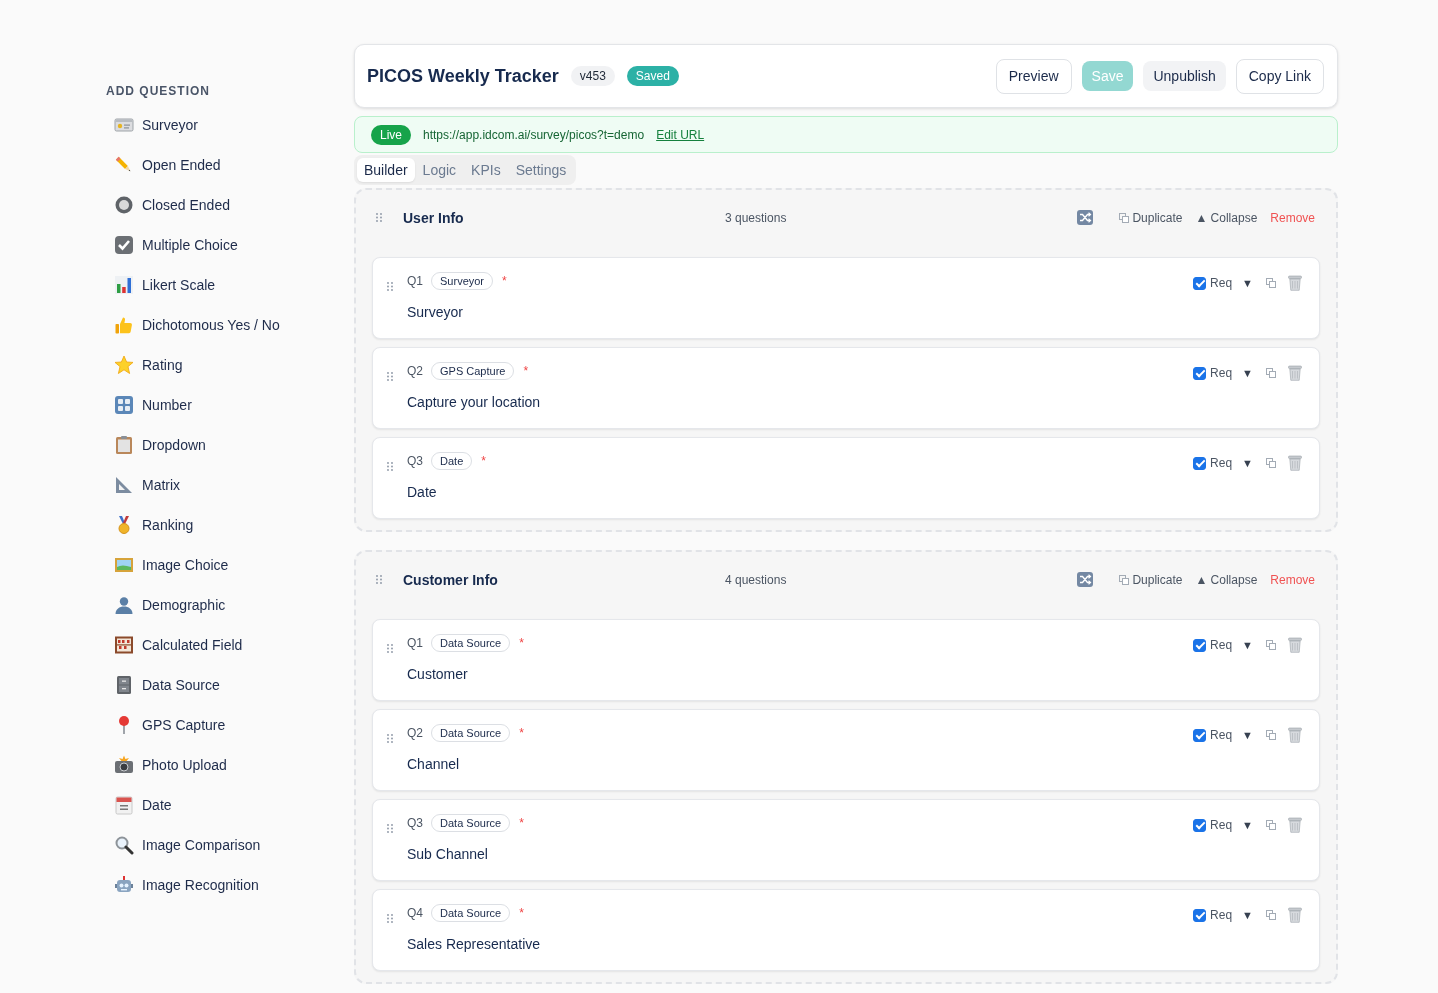  I want to click on unpublish-button: Unpublish, so click(1184, 76).